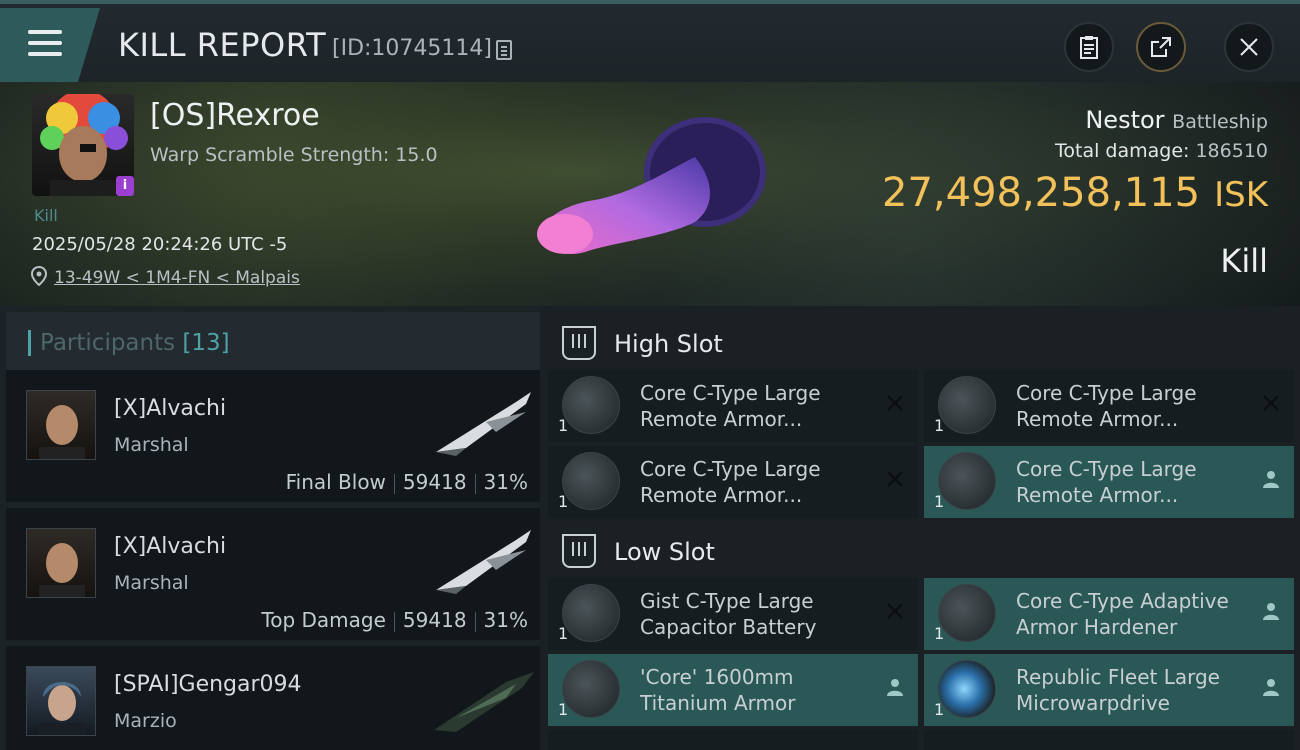 This screenshot has width=1300, height=750. What do you see at coordinates (1122, 151) in the screenshot?
I see `total-damage-label: Total damage:` at bounding box center [1122, 151].